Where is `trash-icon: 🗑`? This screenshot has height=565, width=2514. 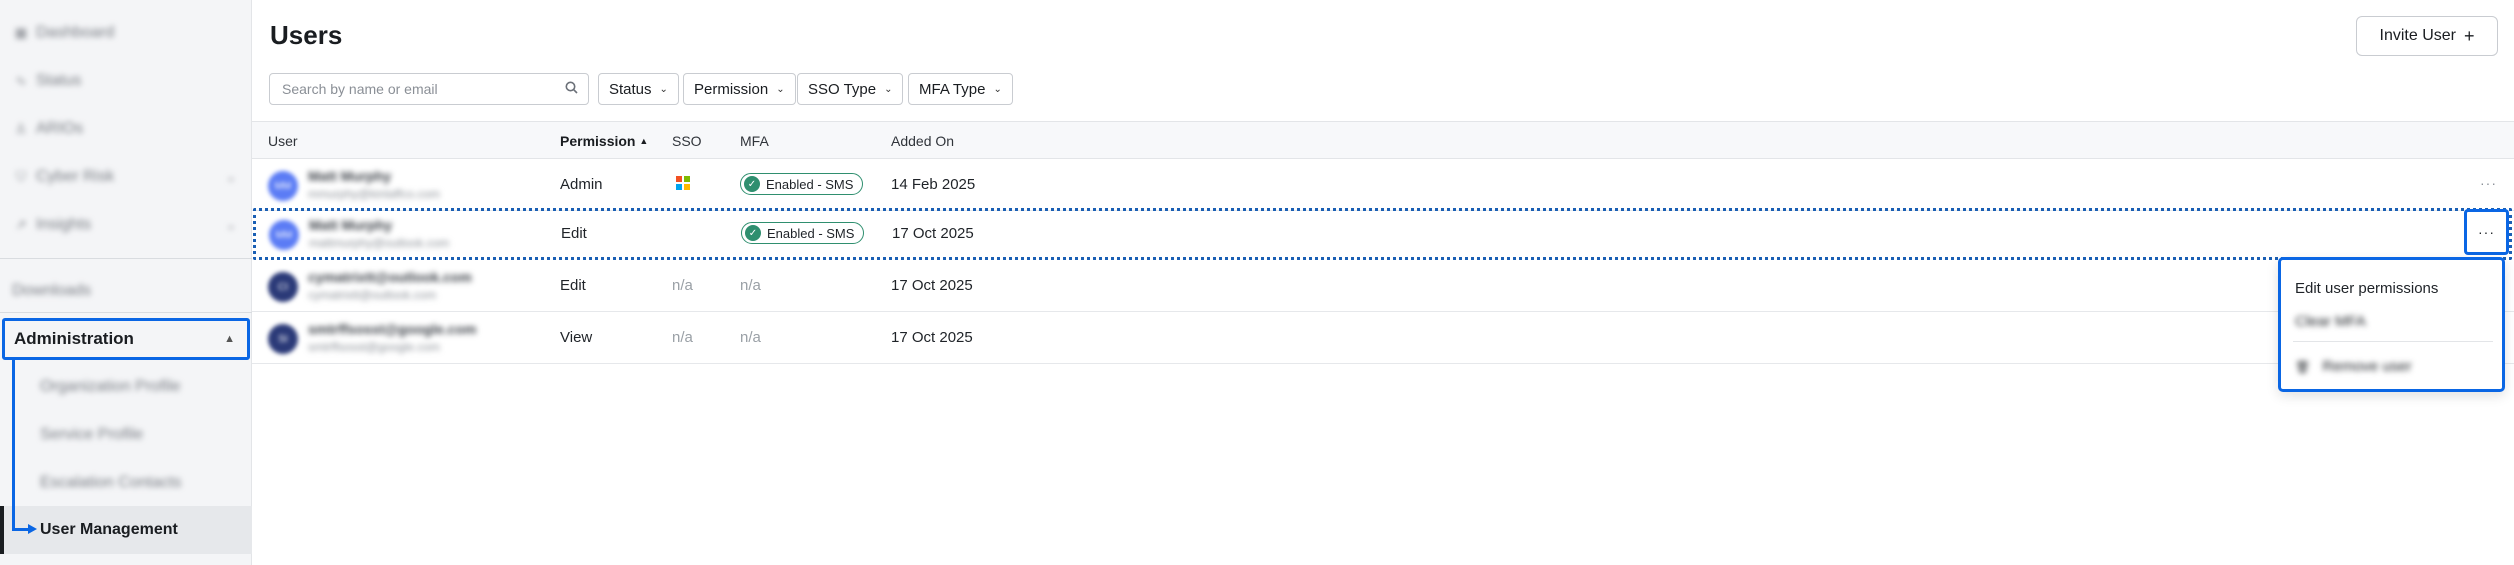
trash-icon: 🗑 is located at coordinates (2303, 367).